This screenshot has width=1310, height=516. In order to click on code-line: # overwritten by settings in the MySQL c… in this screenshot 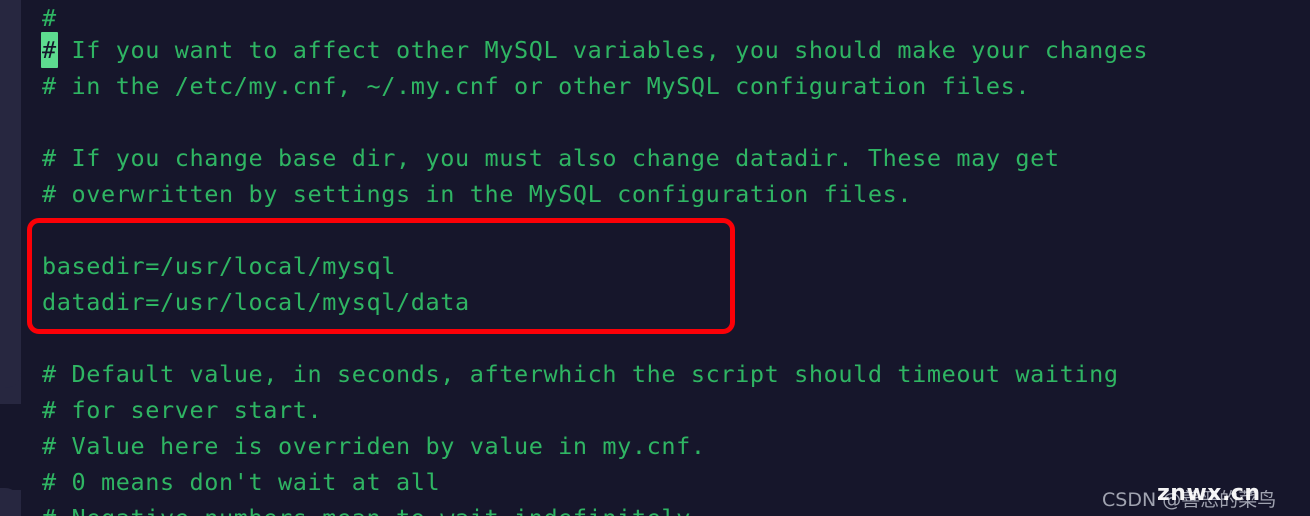, I will do `click(477, 194)`.